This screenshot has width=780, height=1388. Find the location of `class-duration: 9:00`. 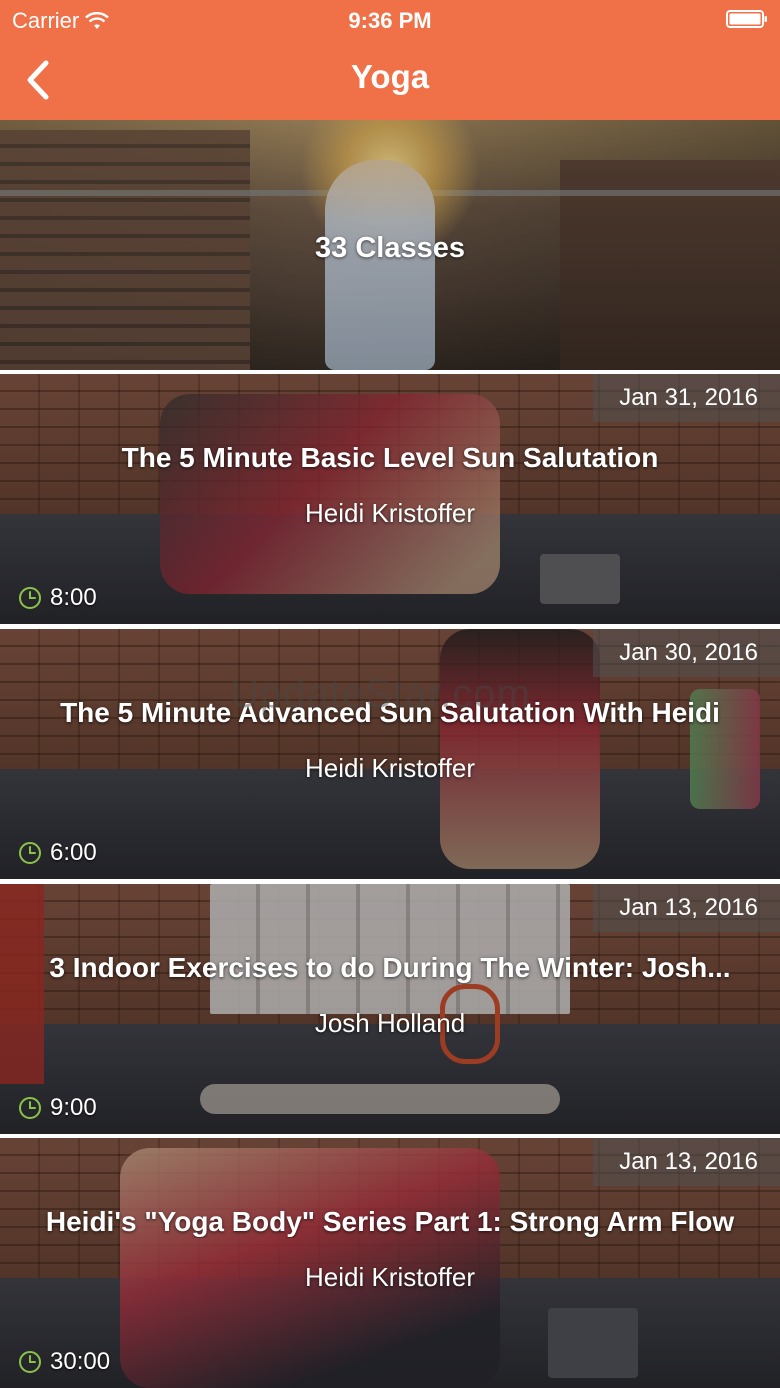

class-duration: 9:00 is located at coordinates (57, 1108).